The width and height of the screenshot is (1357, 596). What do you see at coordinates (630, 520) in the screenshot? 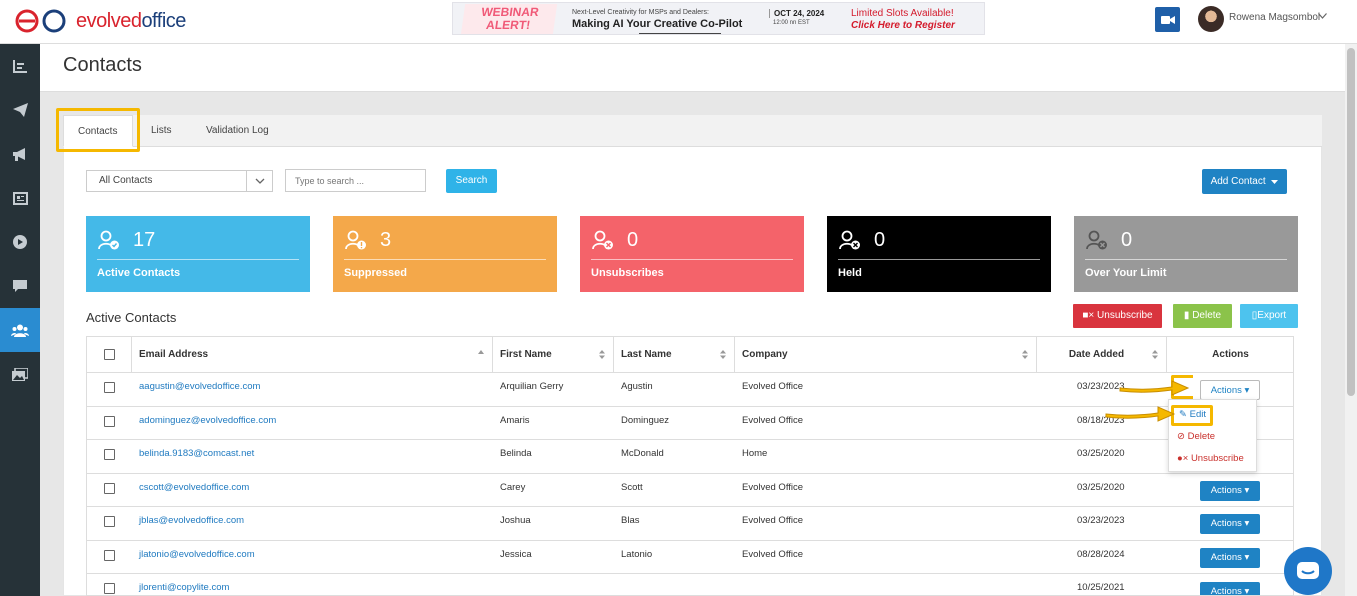
I see `last-name: Blas` at bounding box center [630, 520].